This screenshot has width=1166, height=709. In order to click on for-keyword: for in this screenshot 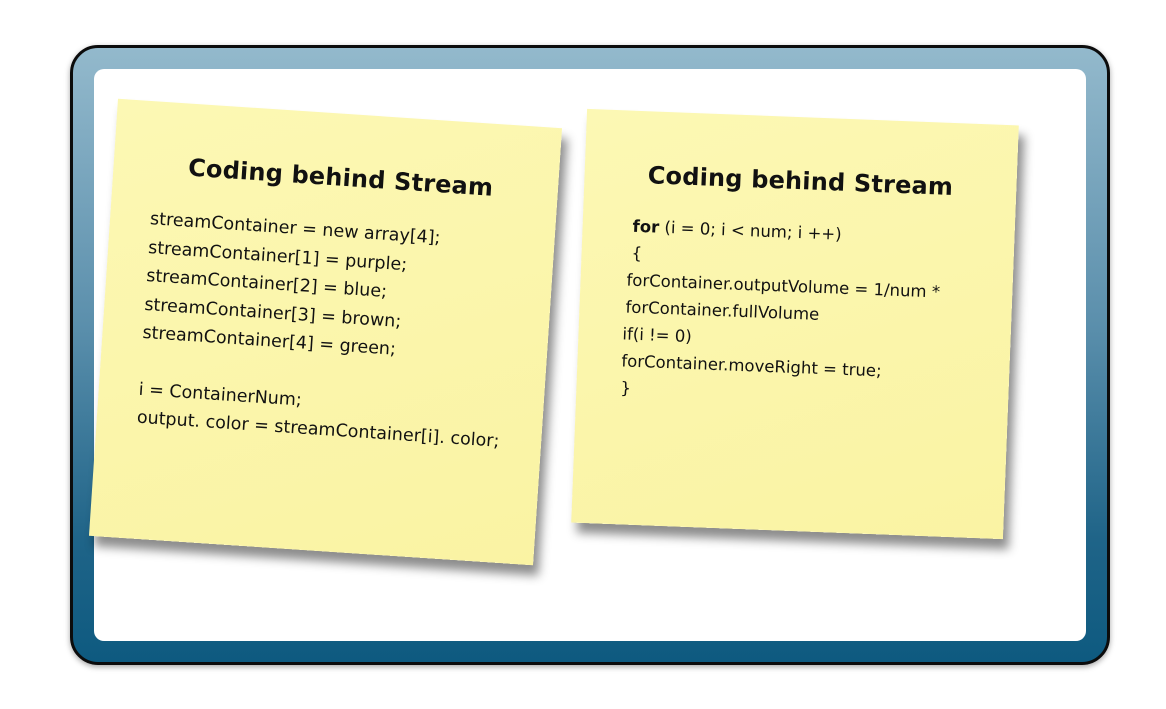, I will do `click(646, 226)`.